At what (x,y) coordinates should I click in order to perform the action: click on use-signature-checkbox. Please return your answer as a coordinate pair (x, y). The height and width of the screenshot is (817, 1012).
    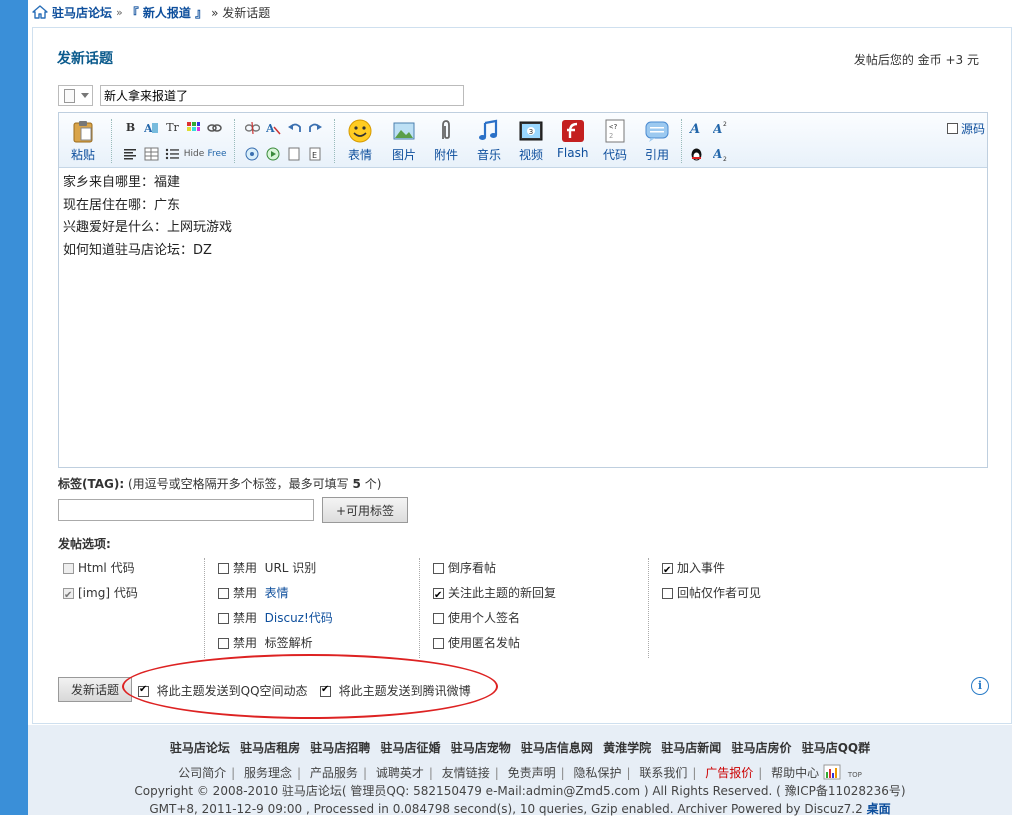
    Looking at the image, I should click on (438, 618).